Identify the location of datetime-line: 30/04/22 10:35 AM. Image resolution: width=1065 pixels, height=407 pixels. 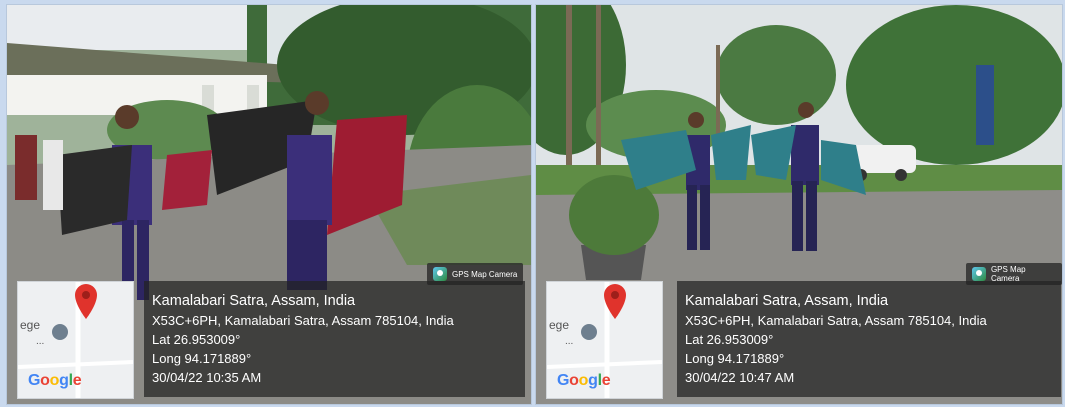
(207, 377).